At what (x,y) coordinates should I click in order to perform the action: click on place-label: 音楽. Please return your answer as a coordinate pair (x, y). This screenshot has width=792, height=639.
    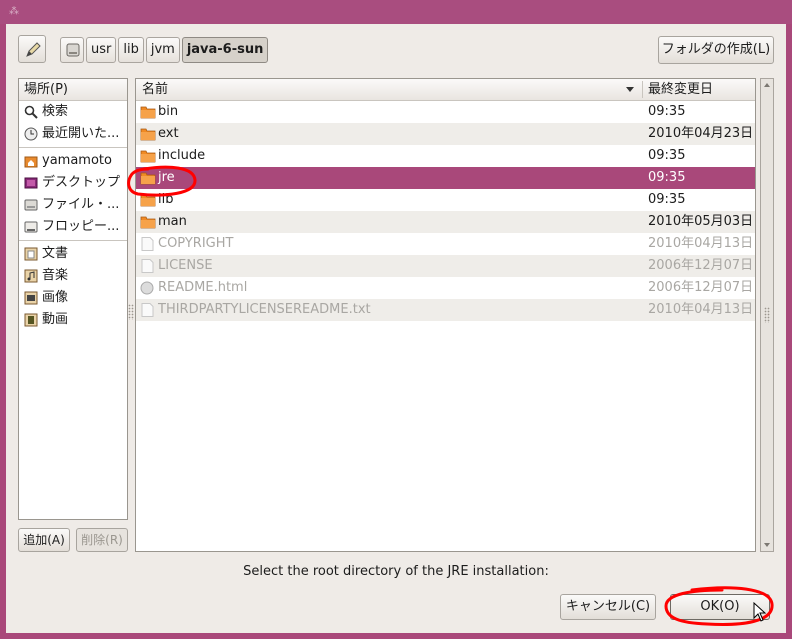
    Looking at the image, I should click on (55, 275).